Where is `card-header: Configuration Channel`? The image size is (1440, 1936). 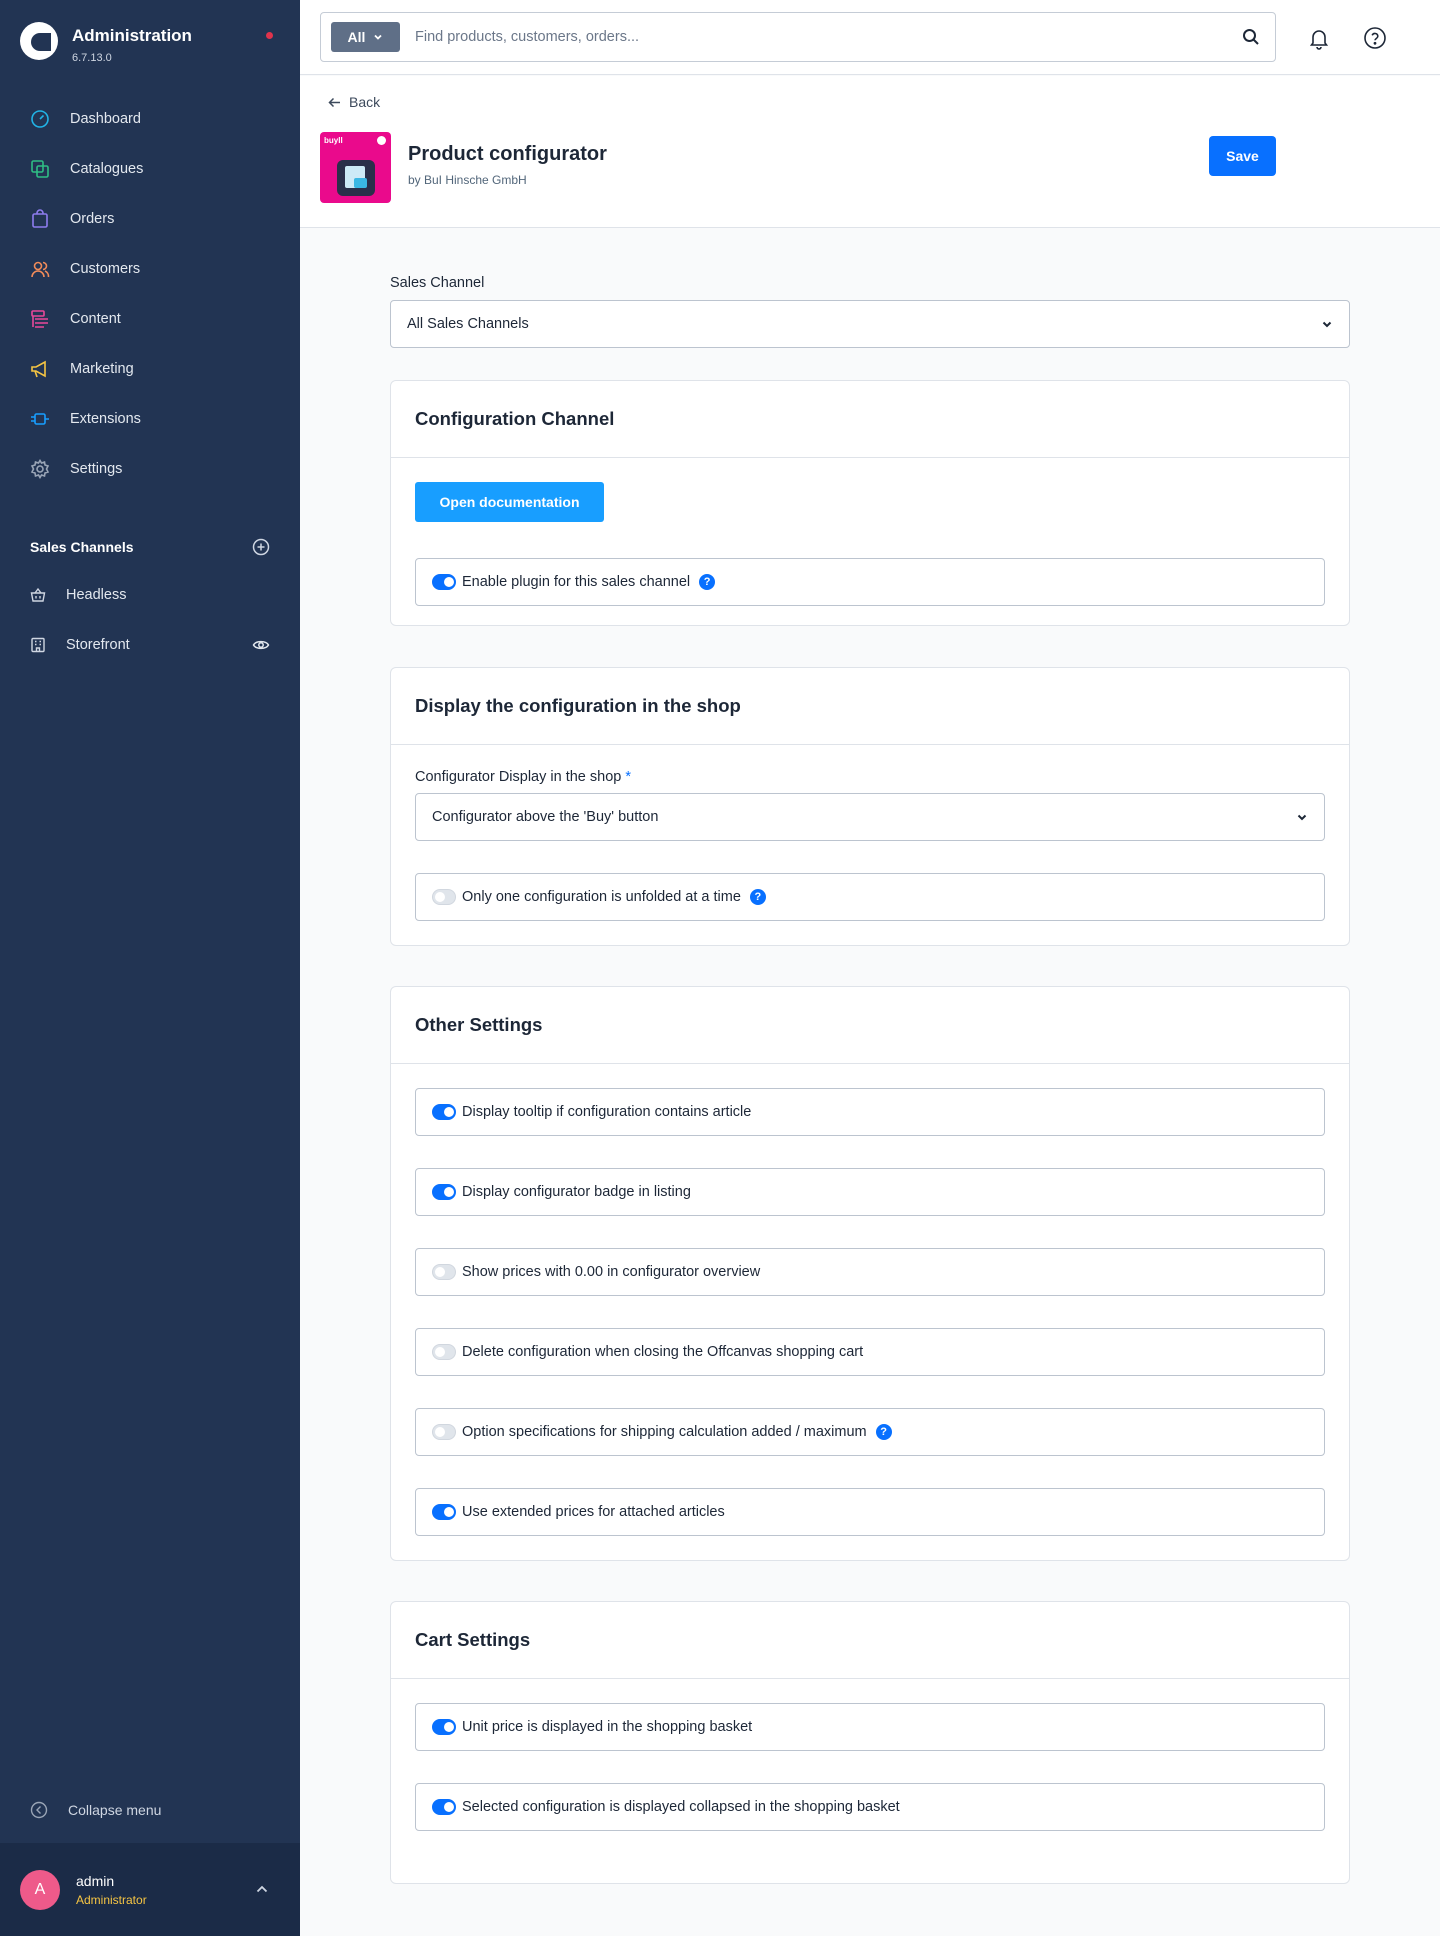 card-header: Configuration Channel is located at coordinates (870, 419).